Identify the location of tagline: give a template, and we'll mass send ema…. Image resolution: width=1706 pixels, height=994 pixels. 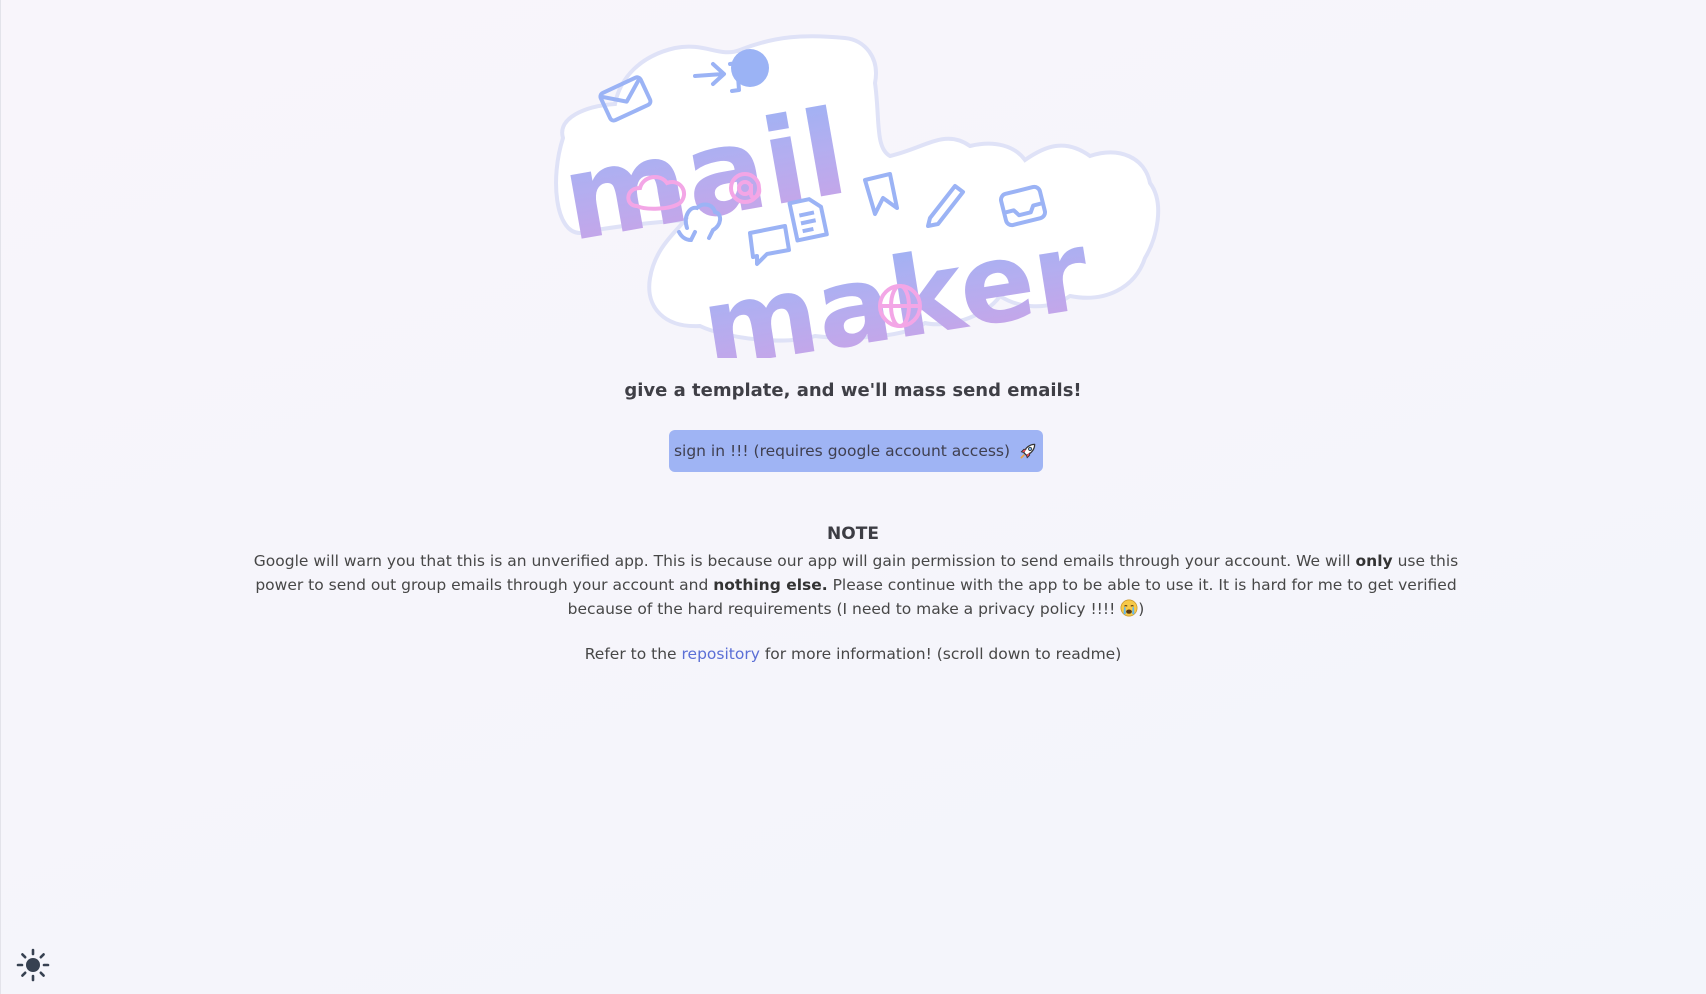
(853, 390).